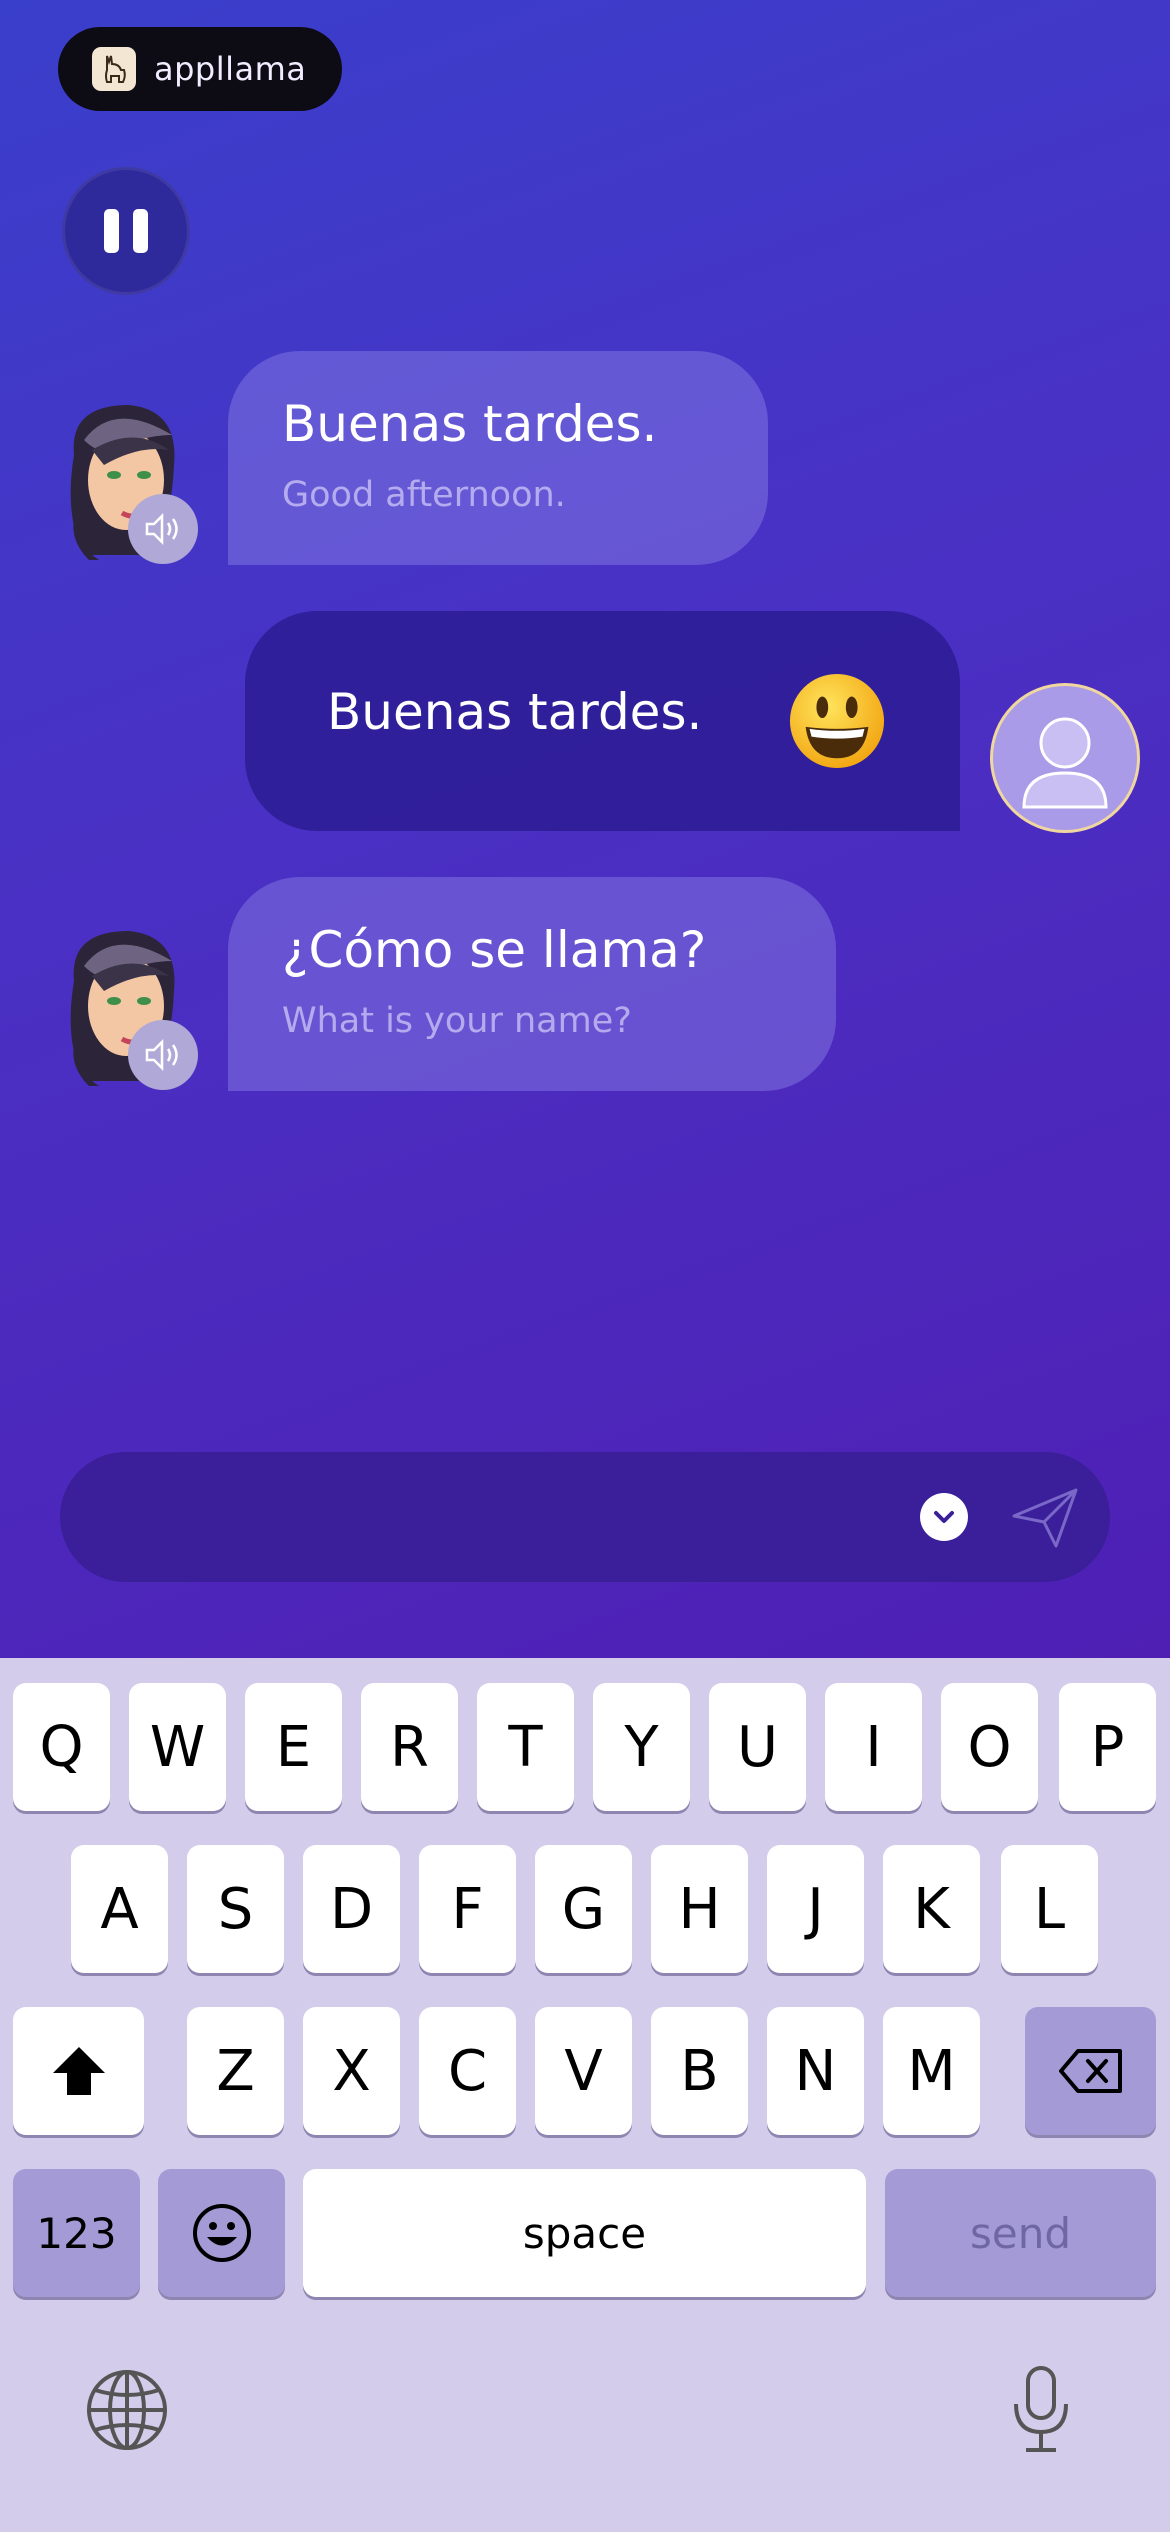 The width and height of the screenshot is (1170, 2532). Describe the element at coordinates (873, 1747) in the screenshot. I see `key-i: I` at that location.